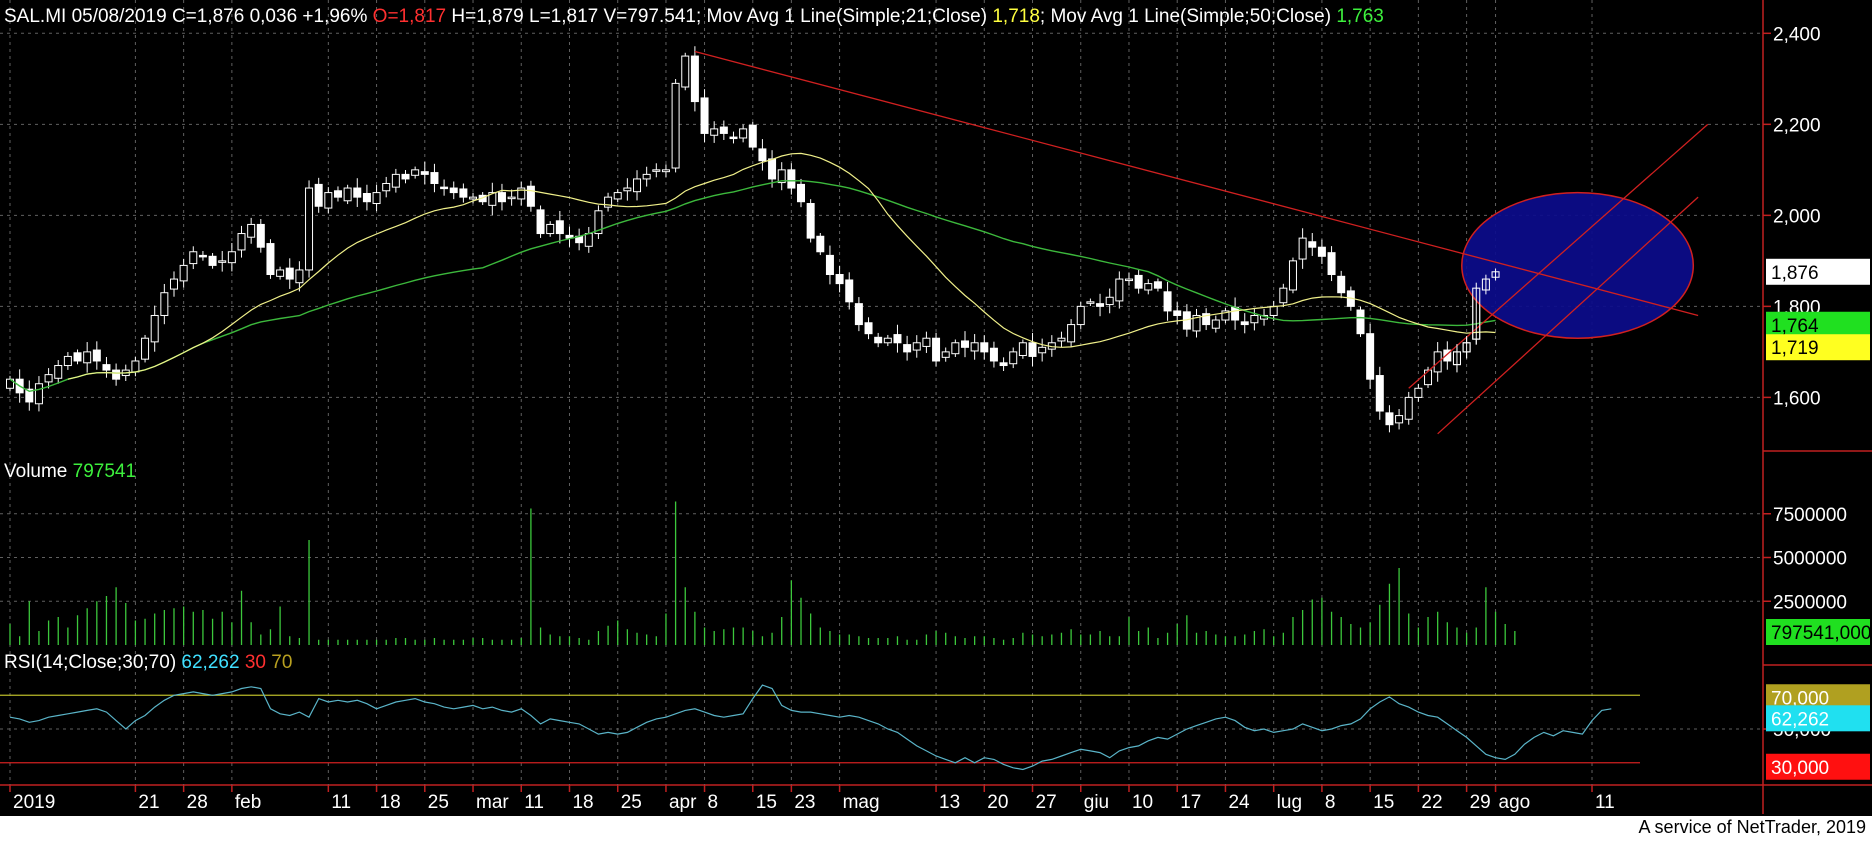 Image resolution: width=1872 pixels, height=844 pixels. I want to click on ma21-box: 1,764, so click(1818, 324).